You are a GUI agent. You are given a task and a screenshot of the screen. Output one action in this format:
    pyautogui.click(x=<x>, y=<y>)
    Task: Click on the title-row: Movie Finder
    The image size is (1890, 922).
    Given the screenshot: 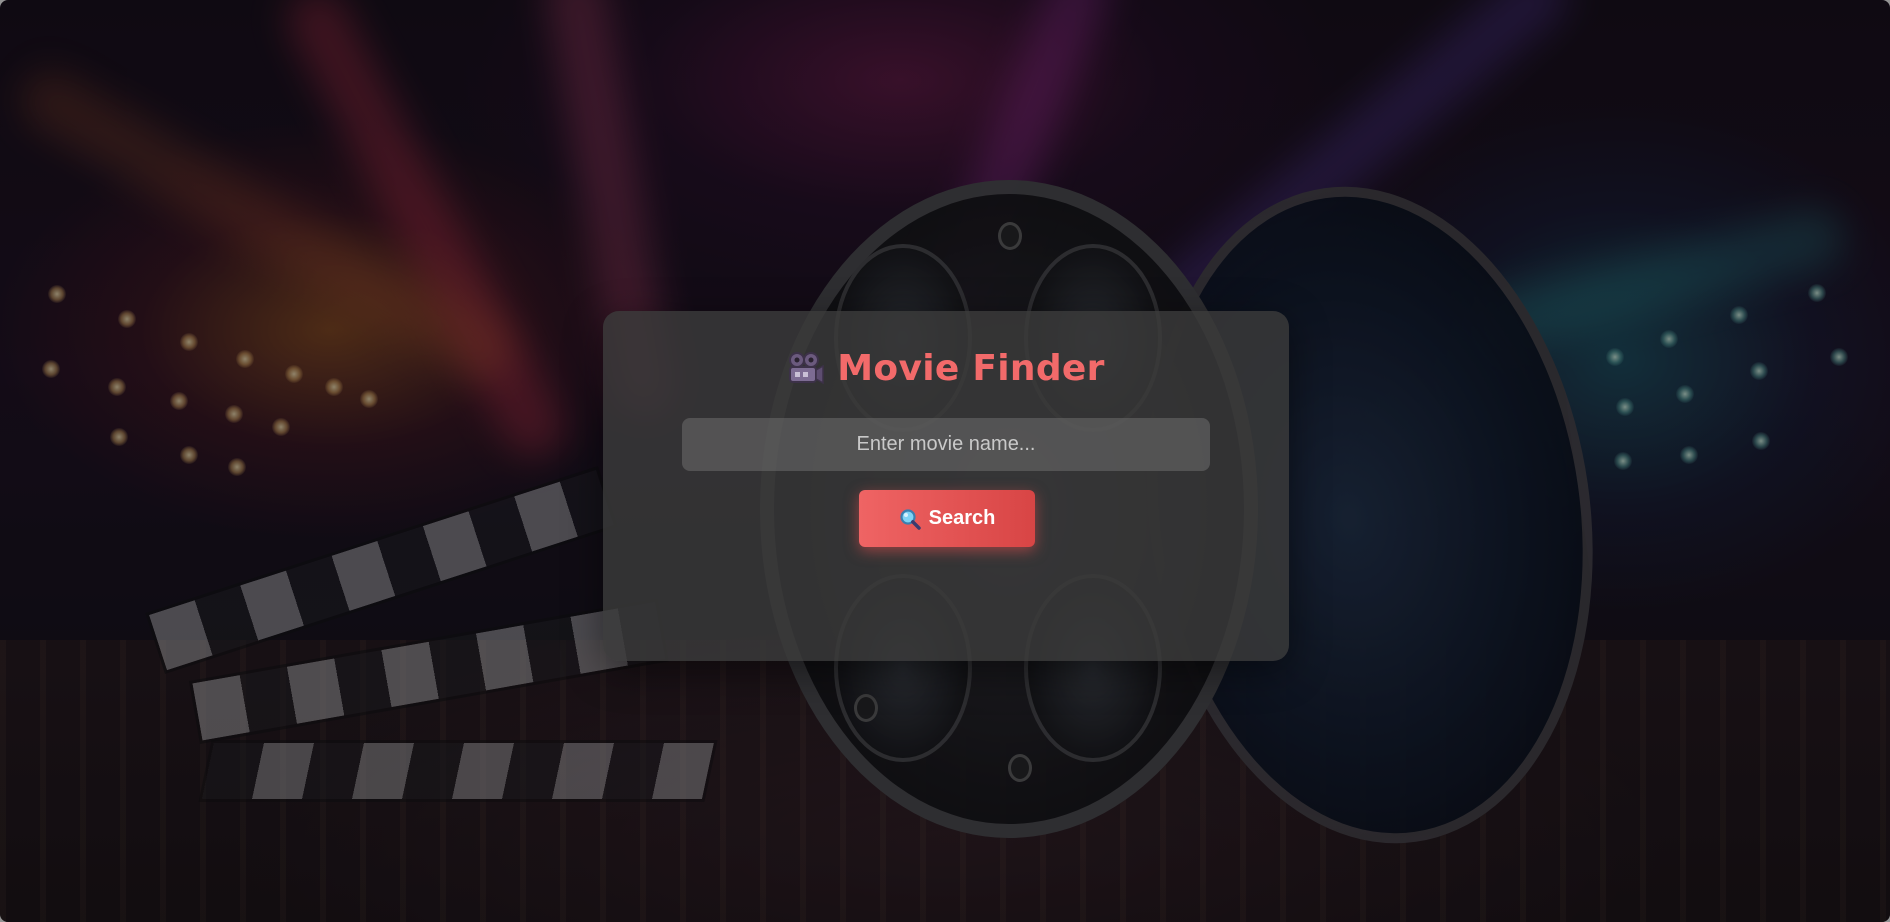 What is the action you would take?
    pyautogui.click(x=946, y=368)
    